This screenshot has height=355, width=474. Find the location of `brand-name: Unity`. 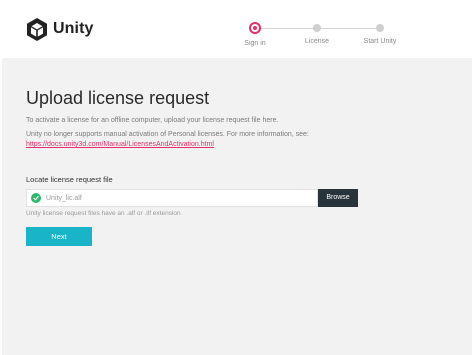

brand-name: Unity is located at coordinates (73, 28).